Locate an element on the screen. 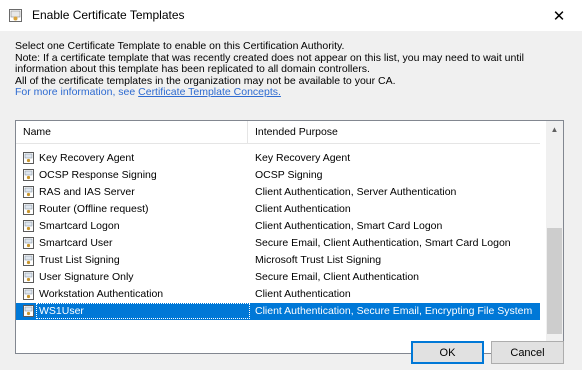 The height and width of the screenshot is (370, 582). intended-purpose: Key Recovery Agent is located at coordinates (303, 158).